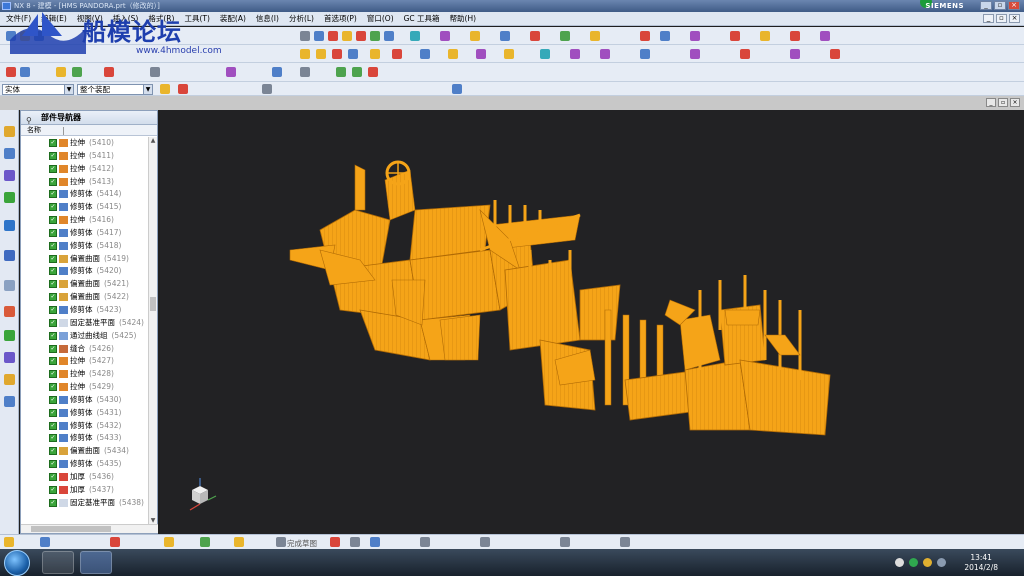 The width and height of the screenshot is (1024, 576). What do you see at coordinates (85, 271) in the screenshot?
I see `feature-row: ✓ 修剪体 (5420)` at bounding box center [85, 271].